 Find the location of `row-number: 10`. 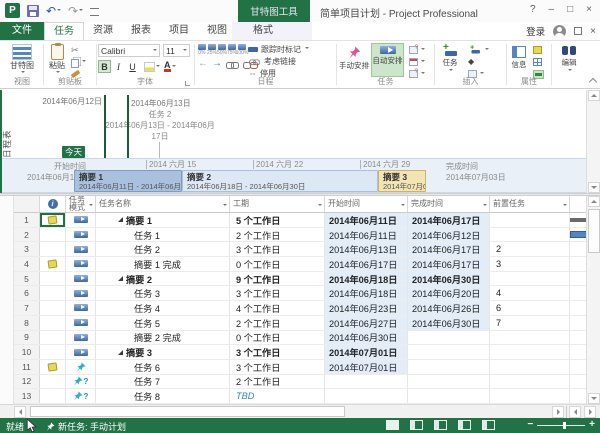

row-number: 10 is located at coordinates (27, 352).